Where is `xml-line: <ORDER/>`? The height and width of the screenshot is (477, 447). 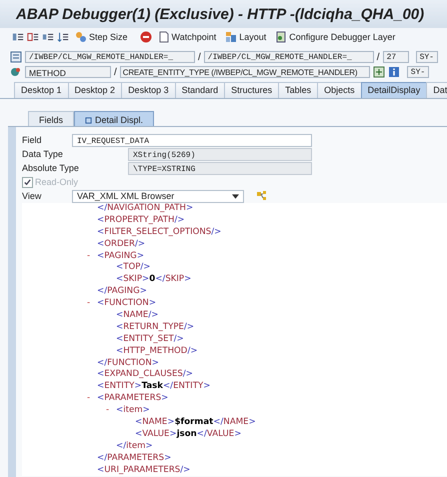
xml-line: <ORDER/> is located at coordinates (121, 244).